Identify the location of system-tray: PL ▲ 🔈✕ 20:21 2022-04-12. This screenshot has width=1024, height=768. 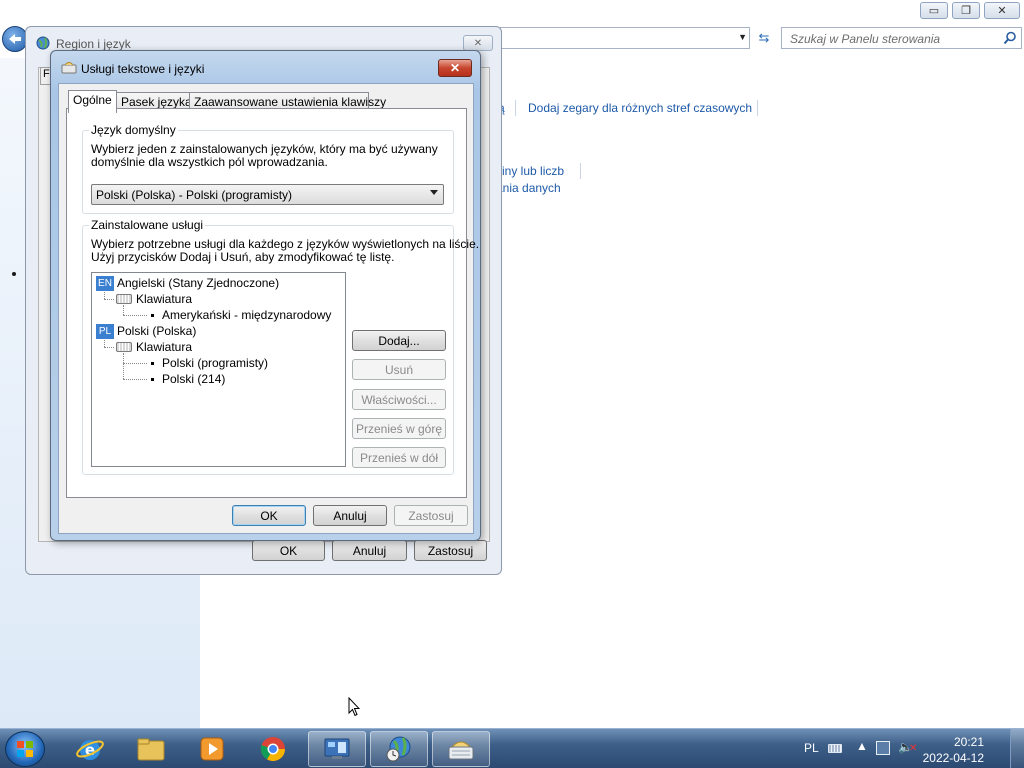
(914, 748).